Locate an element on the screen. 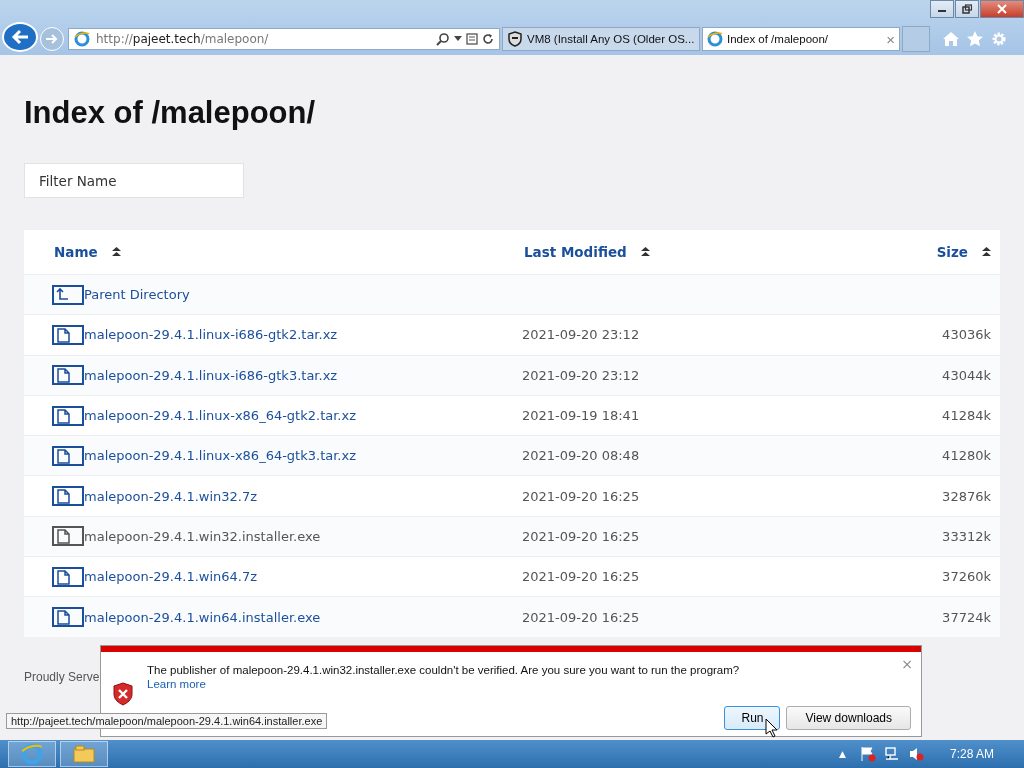 The width and height of the screenshot is (1024, 768). notification-button: Run is located at coordinates (752, 718).